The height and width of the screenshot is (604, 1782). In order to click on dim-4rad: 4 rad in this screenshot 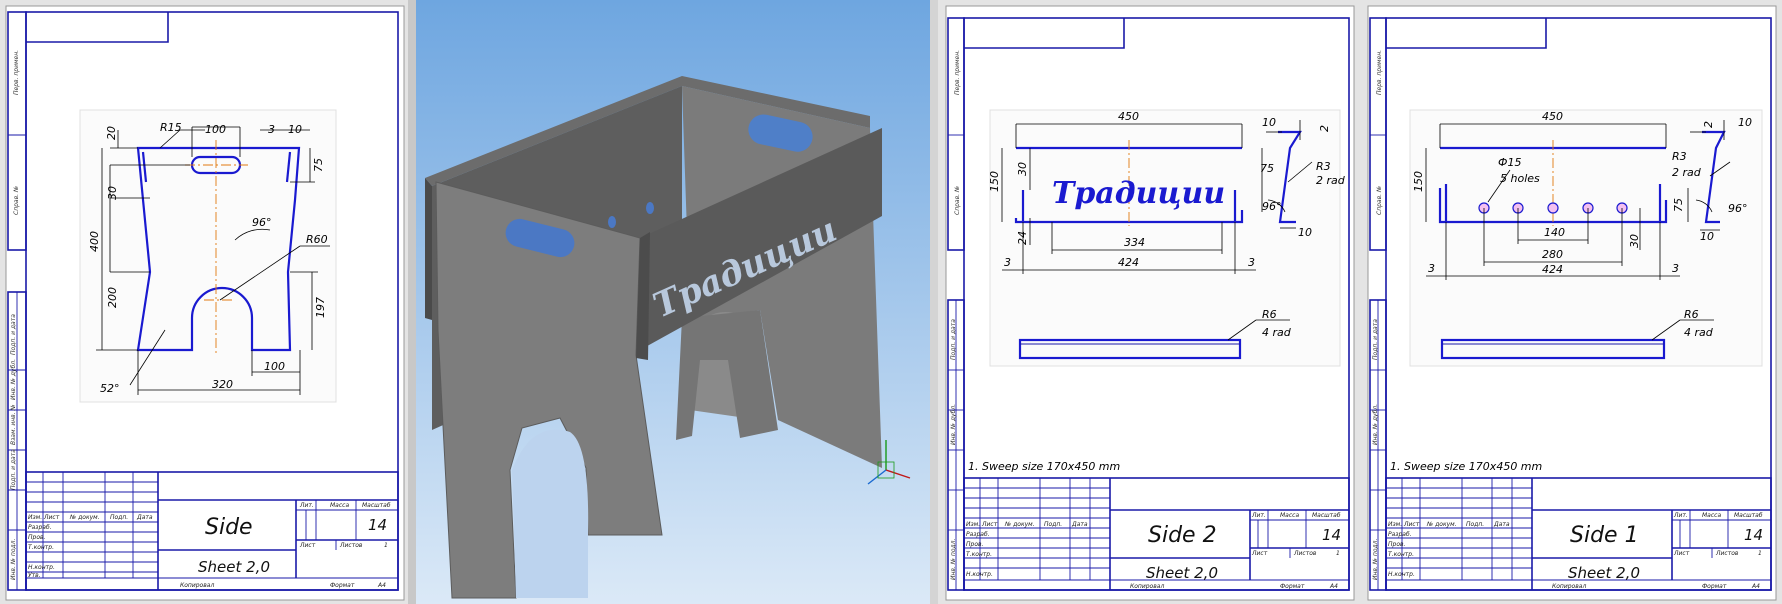, I will do `click(1277, 332)`.